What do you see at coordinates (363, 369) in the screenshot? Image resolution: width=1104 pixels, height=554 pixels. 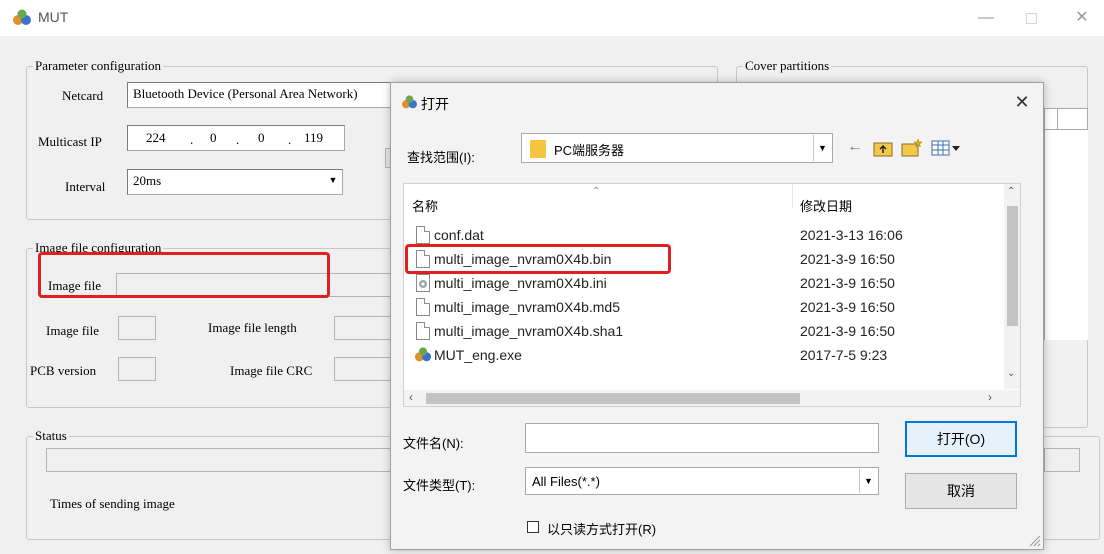 I see `image-file-crc-field` at bounding box center [363, 369].